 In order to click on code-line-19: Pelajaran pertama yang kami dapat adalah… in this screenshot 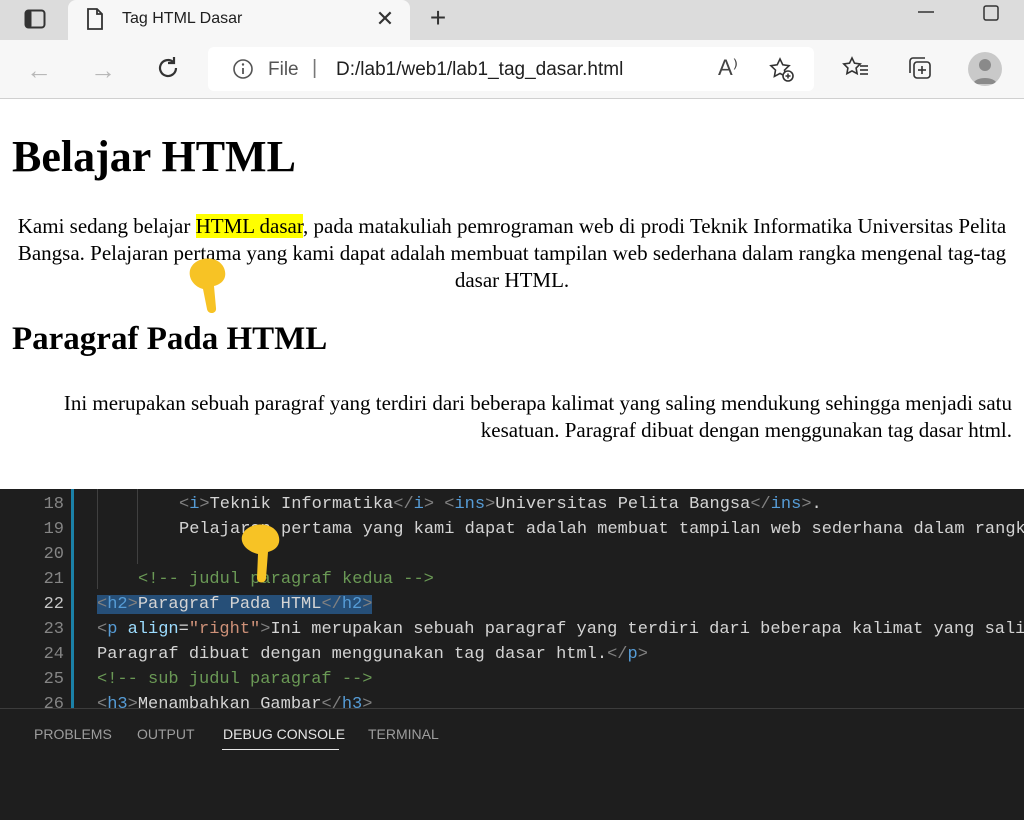, I will do `click(601, 529)`.